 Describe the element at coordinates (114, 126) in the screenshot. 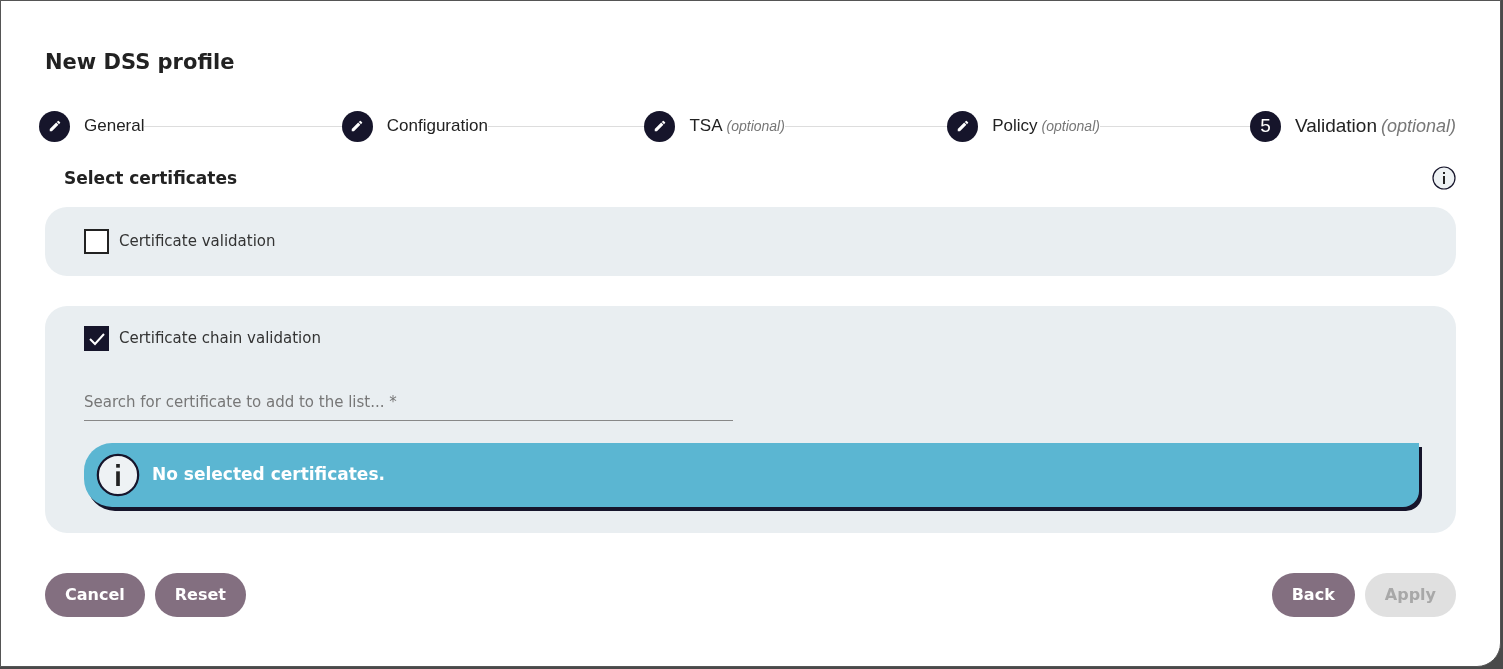

I see `step-label: General` at that location.